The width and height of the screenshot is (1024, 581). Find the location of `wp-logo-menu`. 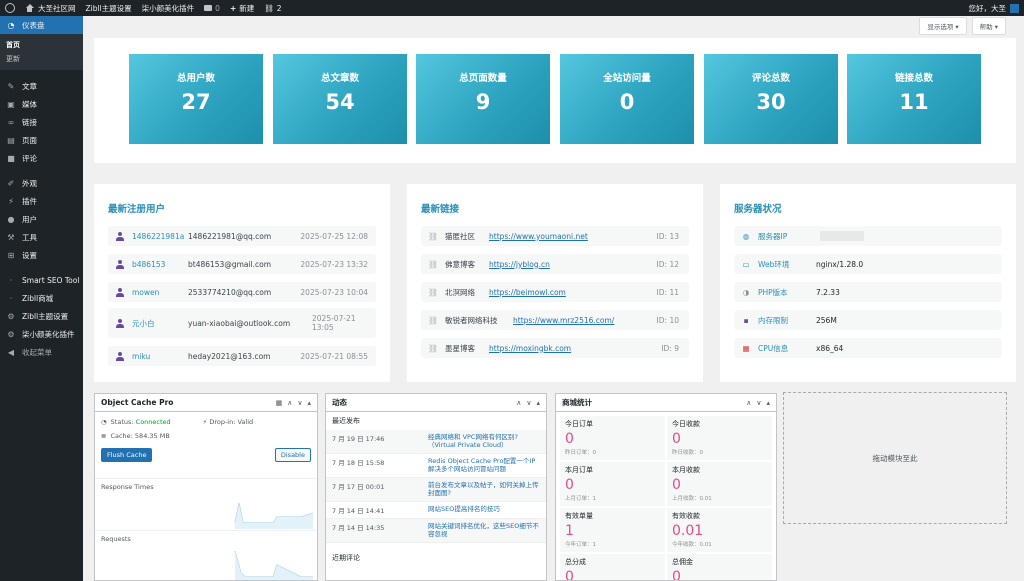

wp-logo-menu is located at coordinates (10, 8).